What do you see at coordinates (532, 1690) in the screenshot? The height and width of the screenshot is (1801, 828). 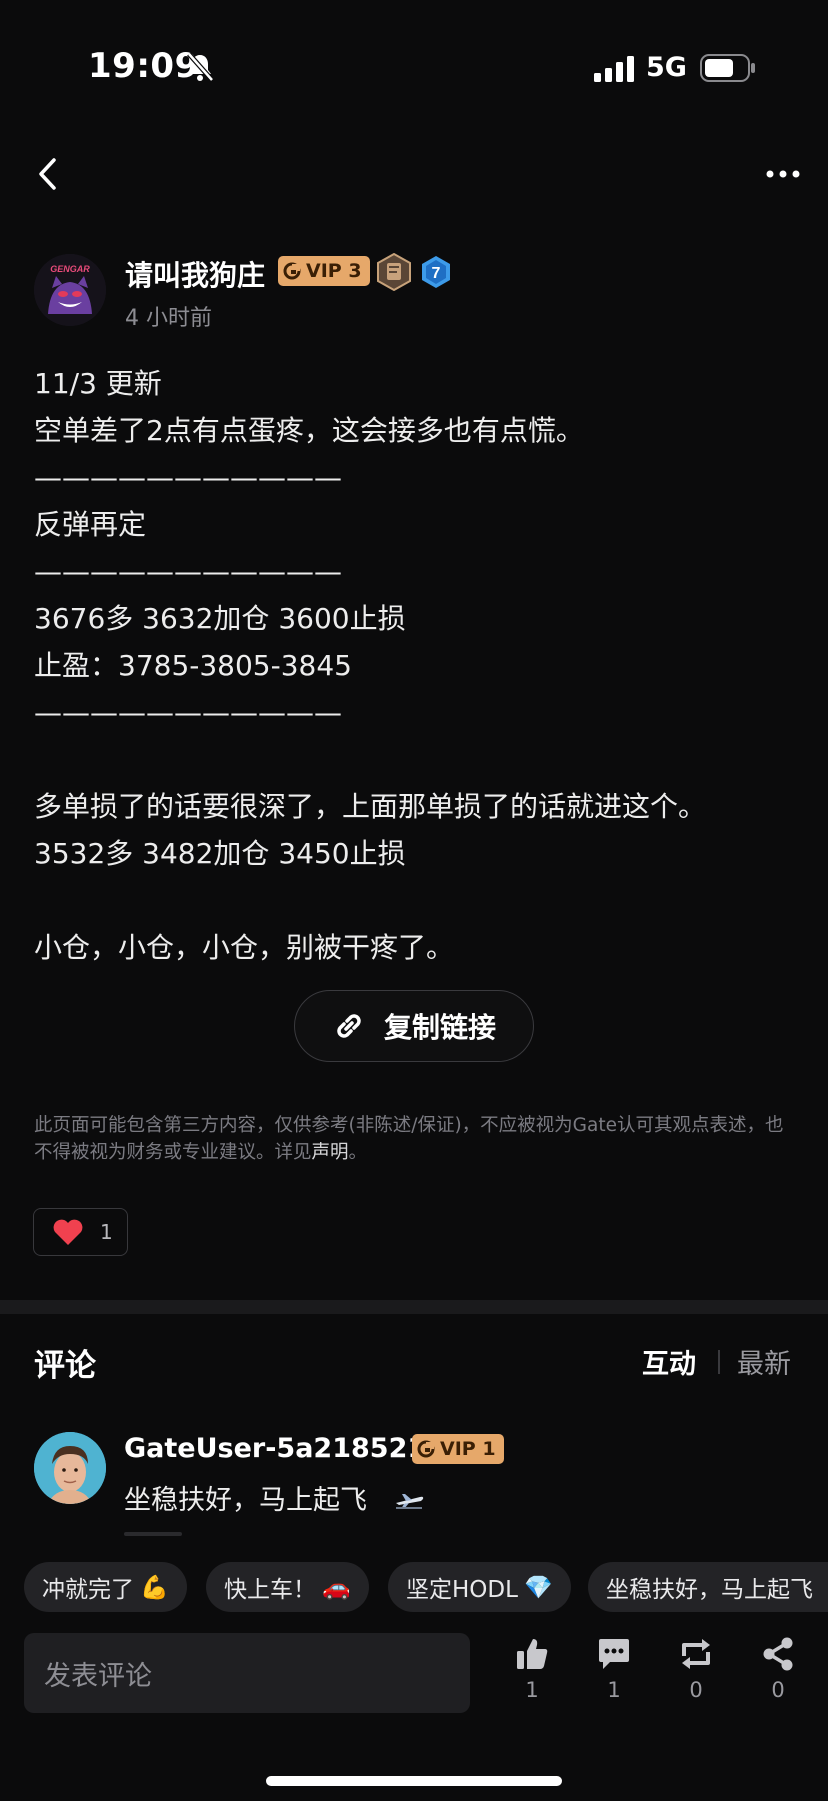 I see `like-count: 1` at bounding box center [532, 1690].